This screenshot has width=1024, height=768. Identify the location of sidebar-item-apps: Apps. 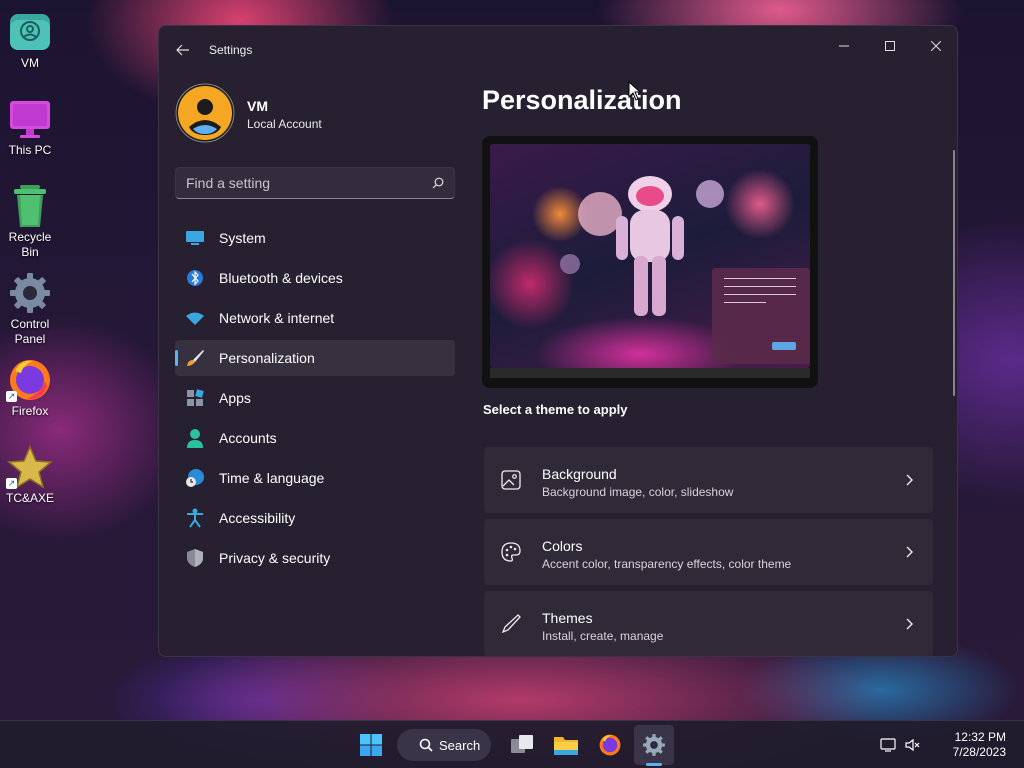
(315, 398).